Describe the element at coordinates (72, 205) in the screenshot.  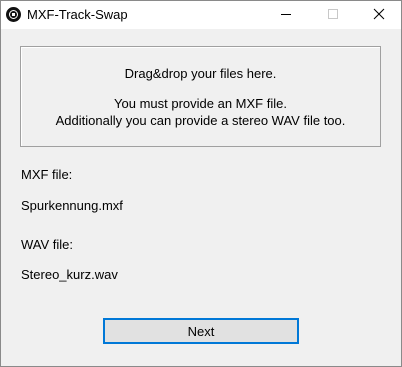
I see `mxf-file-value: Spurkennung.mxf` at that location.